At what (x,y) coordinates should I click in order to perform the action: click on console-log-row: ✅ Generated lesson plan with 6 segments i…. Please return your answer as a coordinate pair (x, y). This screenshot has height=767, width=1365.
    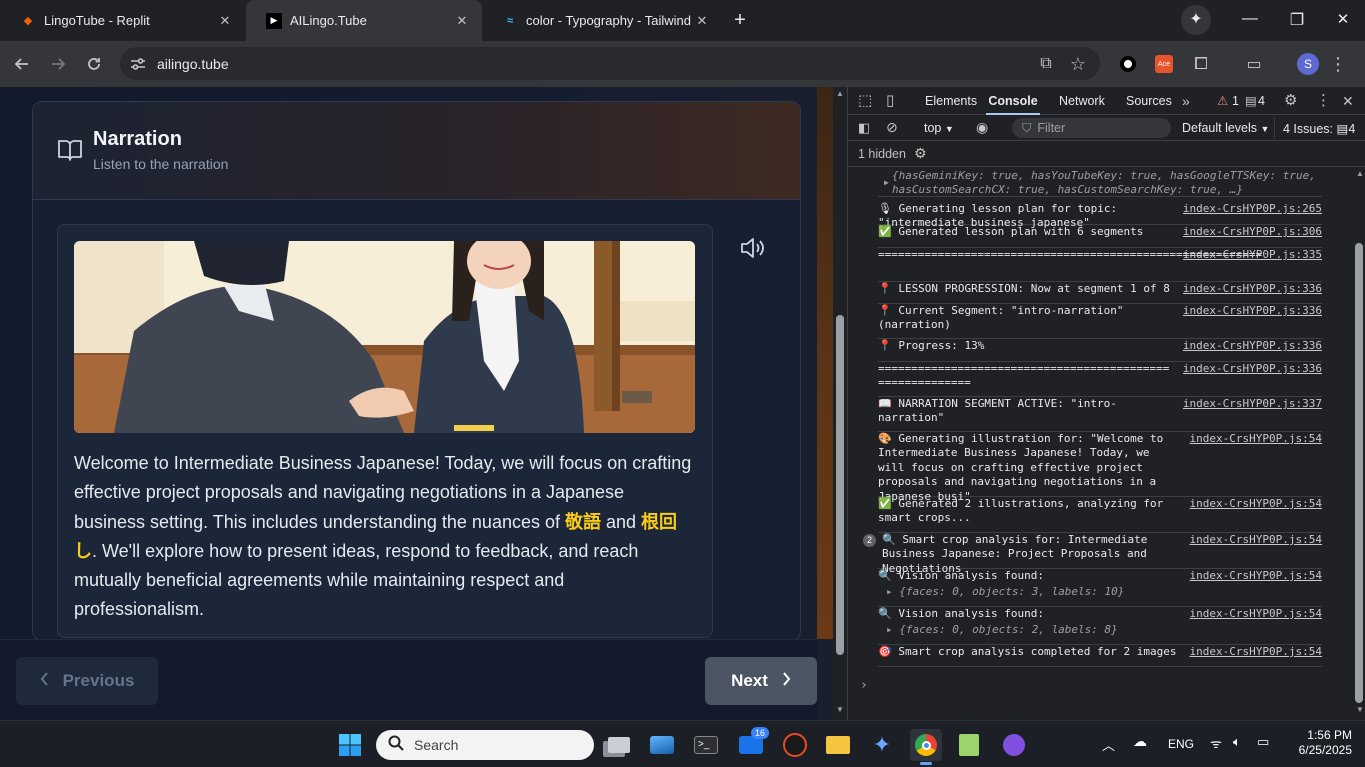
    Looking at the image, I should click on (1100, 236).